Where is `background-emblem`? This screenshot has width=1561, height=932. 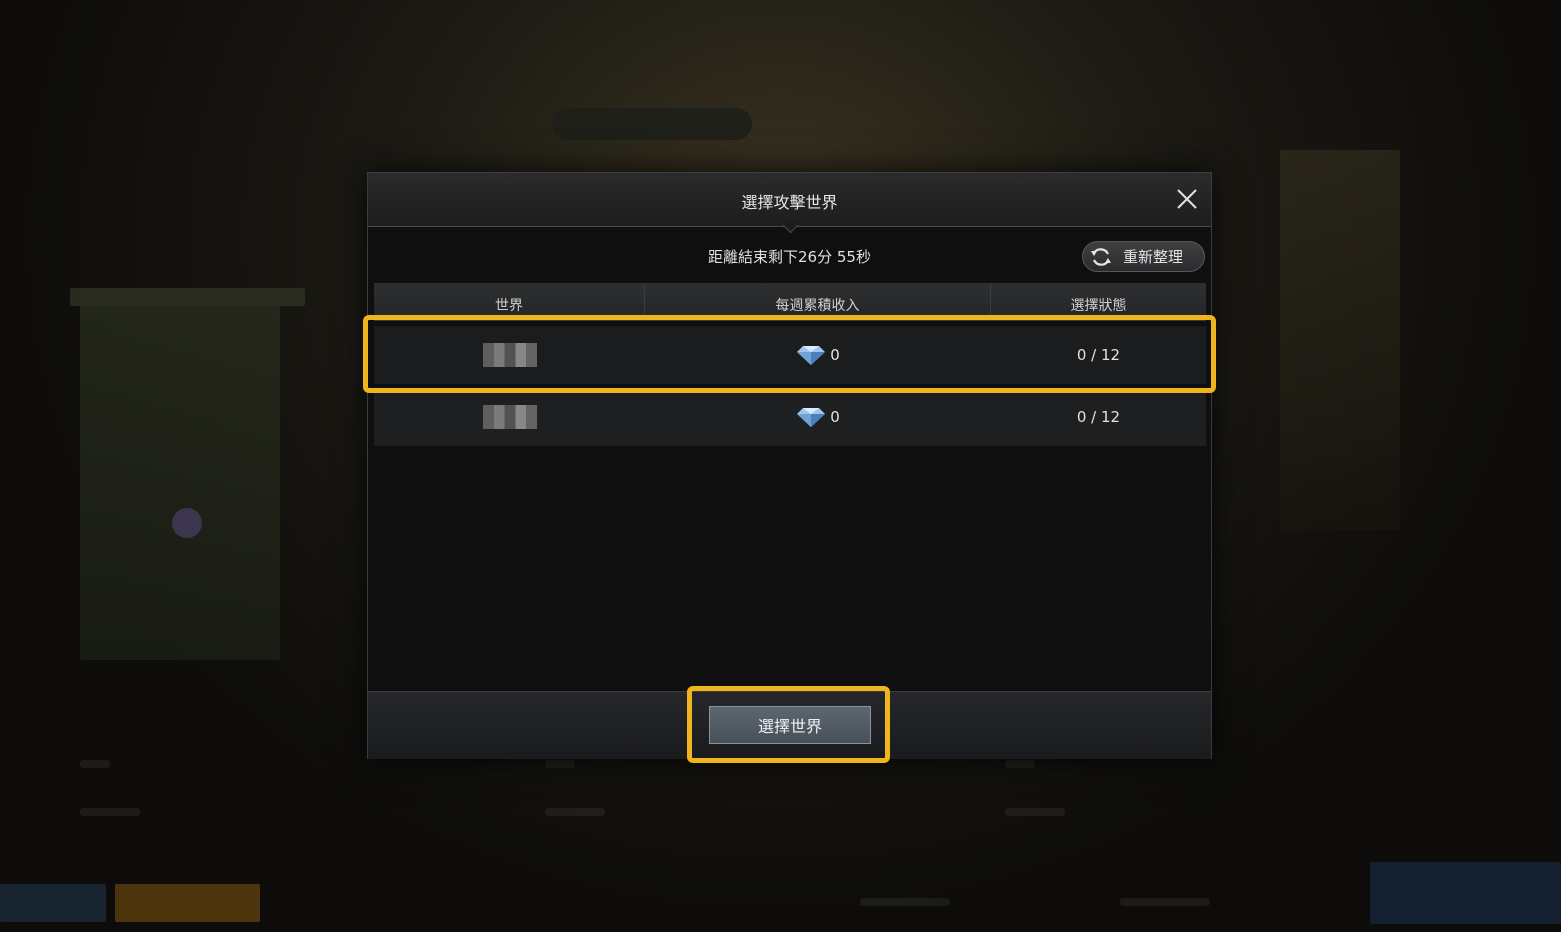 background-emblem is located at coordinates (187, 523).